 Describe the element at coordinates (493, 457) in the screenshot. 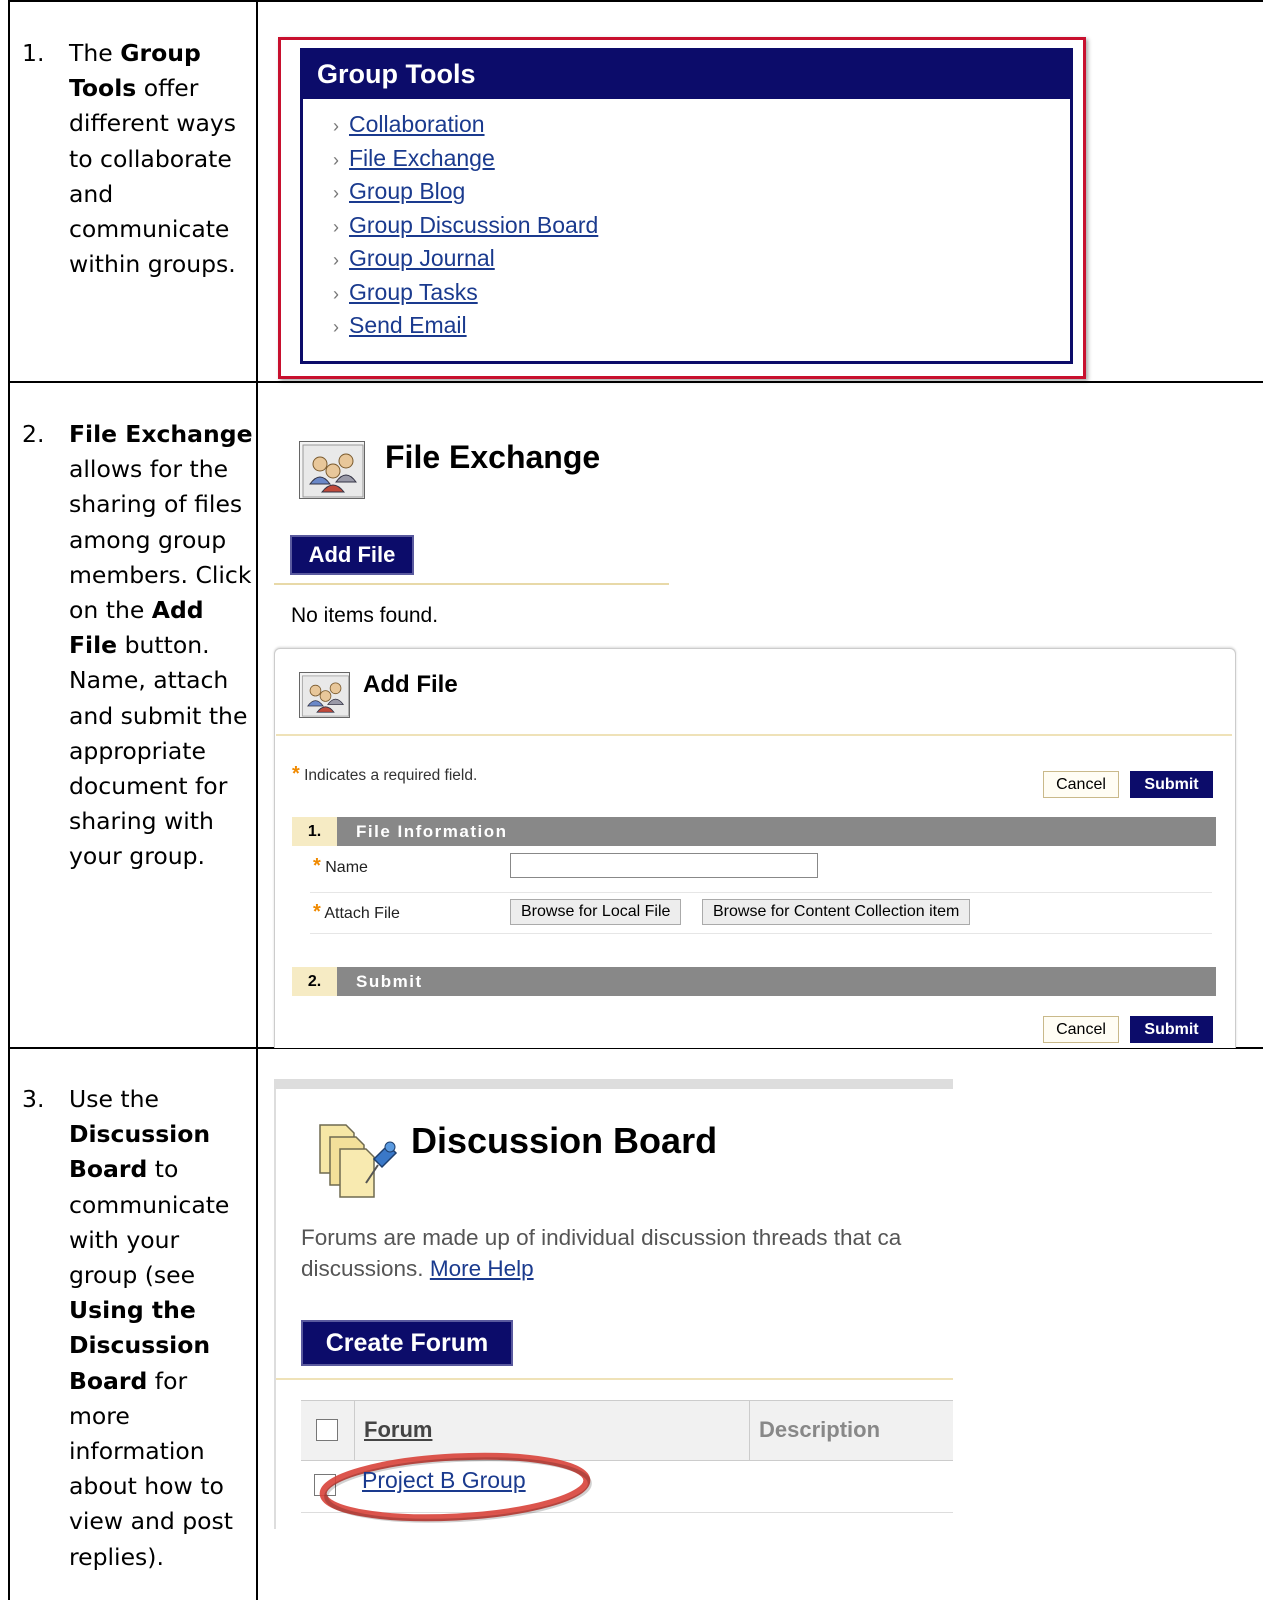

I see `file-exchange-title: File Exchange` at that location.